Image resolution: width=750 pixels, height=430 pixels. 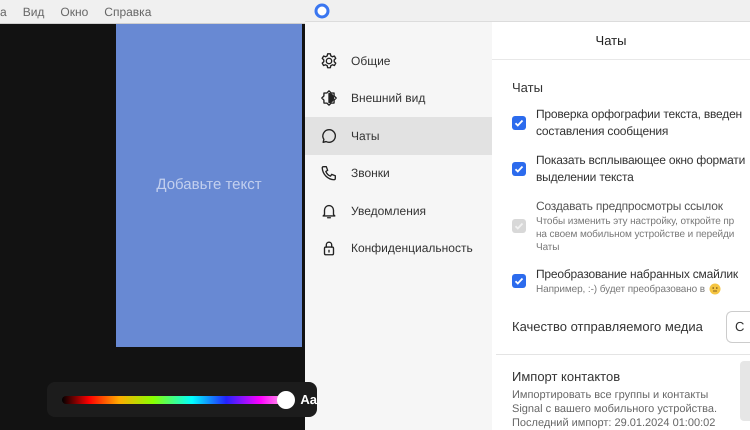 I want to click on chat-icon, so click(x=329, y=135).